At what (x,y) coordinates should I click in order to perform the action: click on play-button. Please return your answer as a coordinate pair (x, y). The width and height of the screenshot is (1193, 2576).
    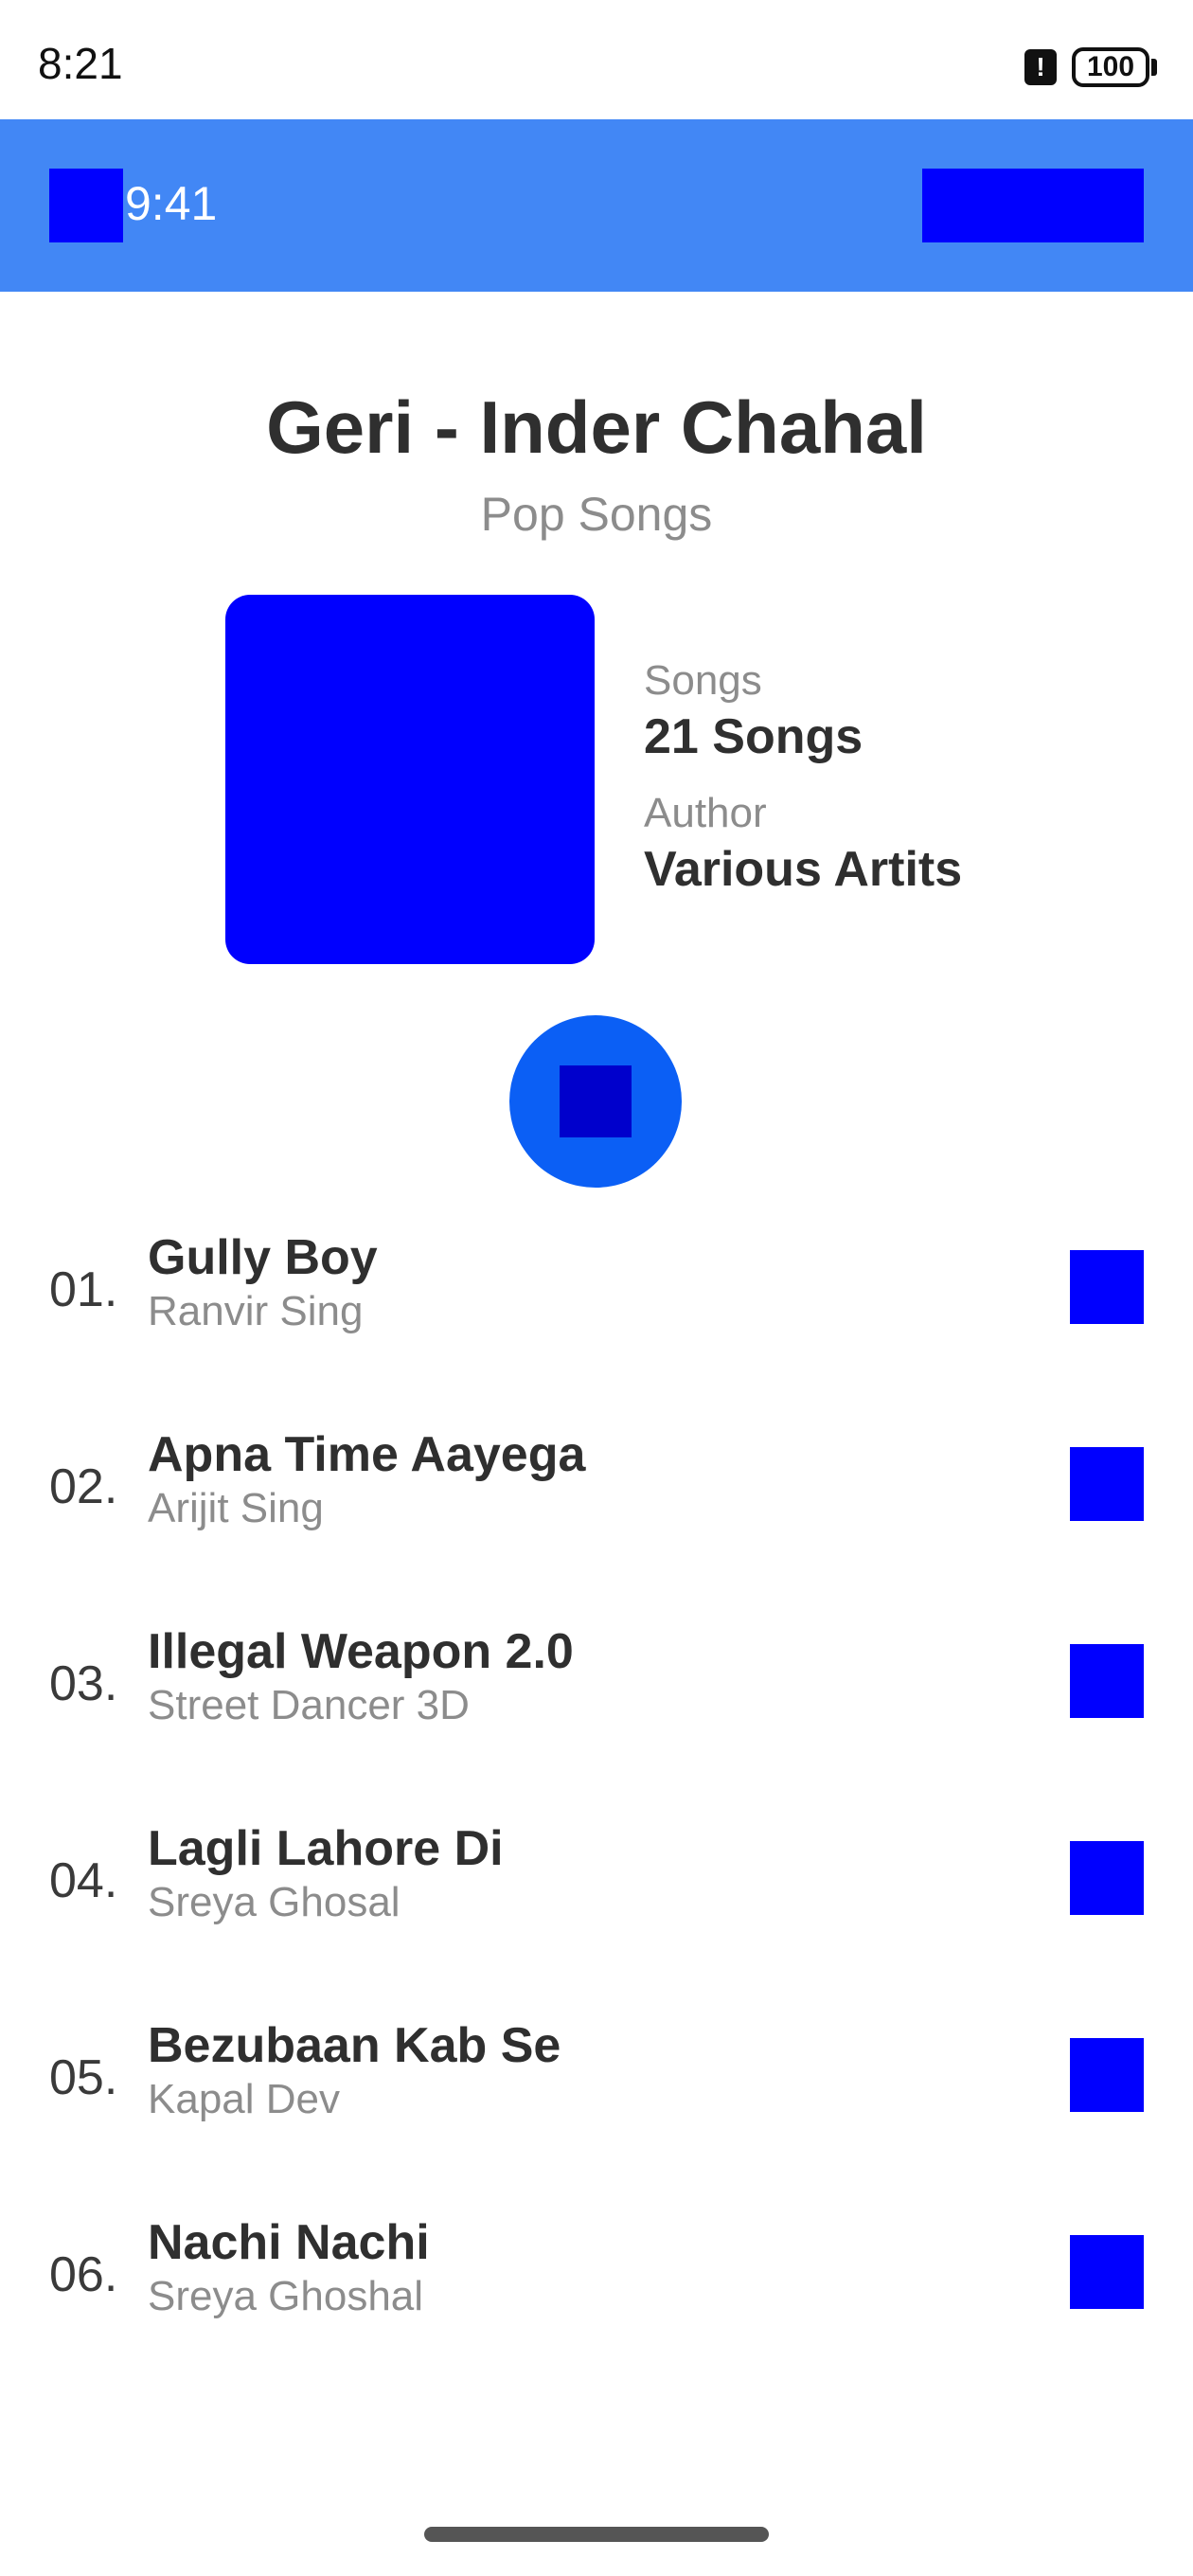
    Looking at the image, I should click on (595, 1101).